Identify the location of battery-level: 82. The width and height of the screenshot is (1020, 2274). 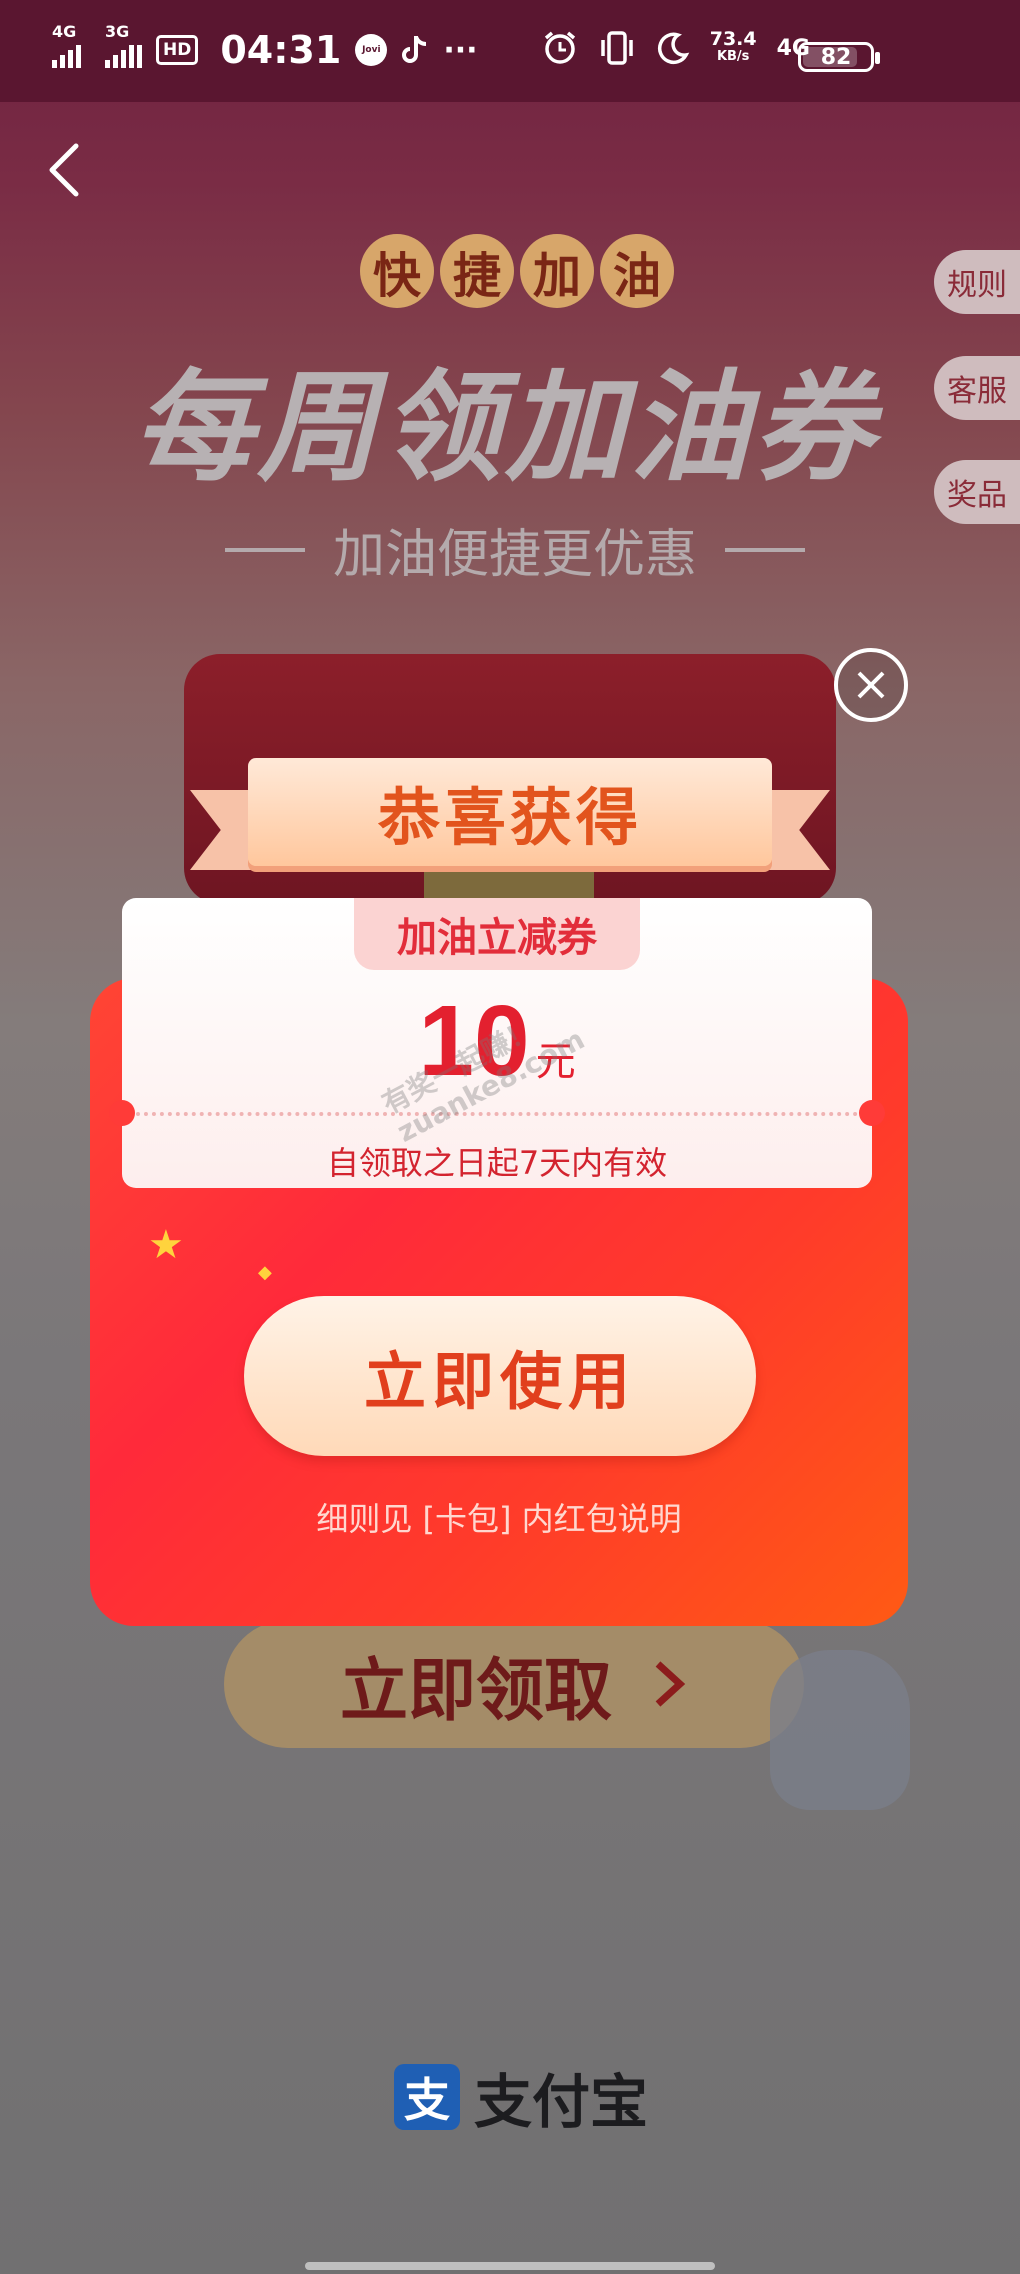
(836, 57).